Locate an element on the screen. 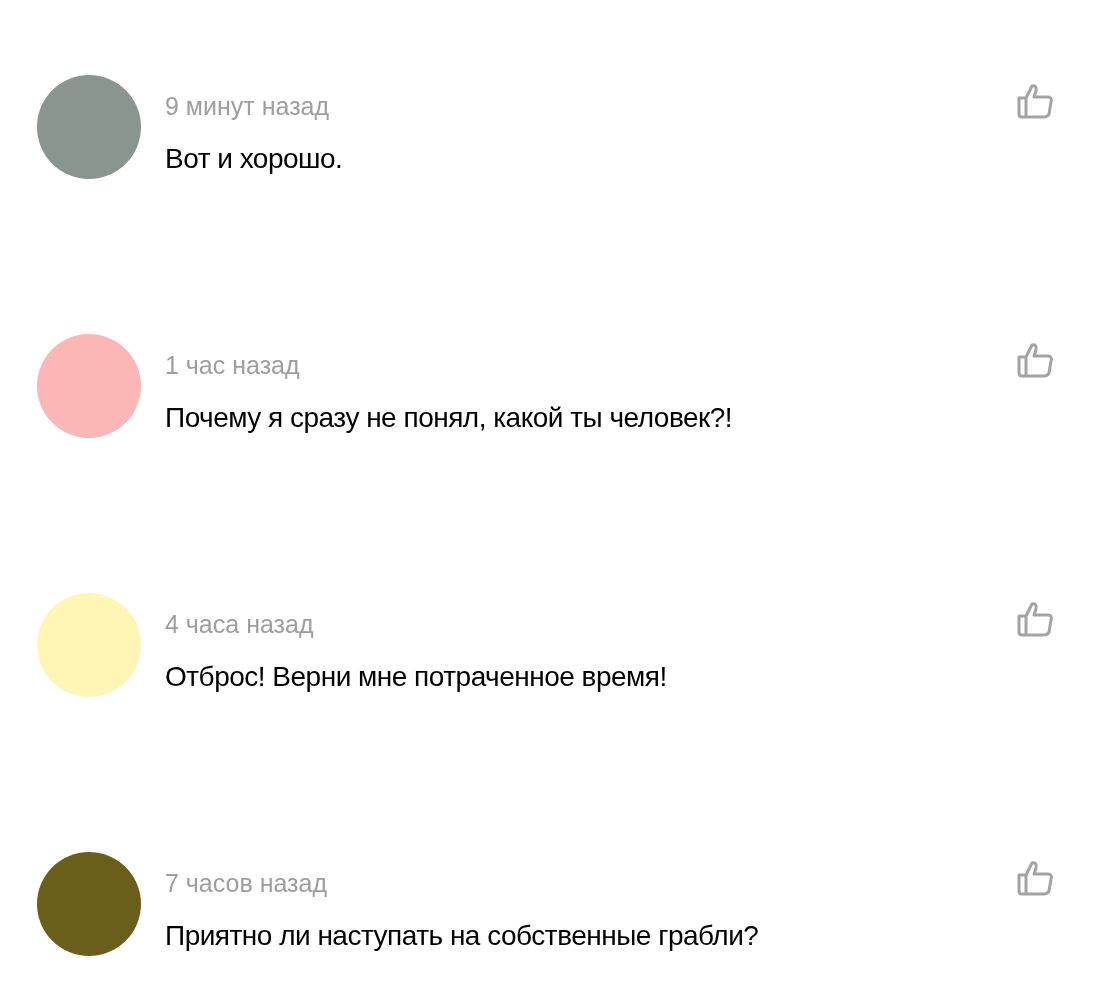 Image resolution: width=1100 pixels, height=1003 pixels. comment-time: 7 часов назад is located at coordinates (247, 883).